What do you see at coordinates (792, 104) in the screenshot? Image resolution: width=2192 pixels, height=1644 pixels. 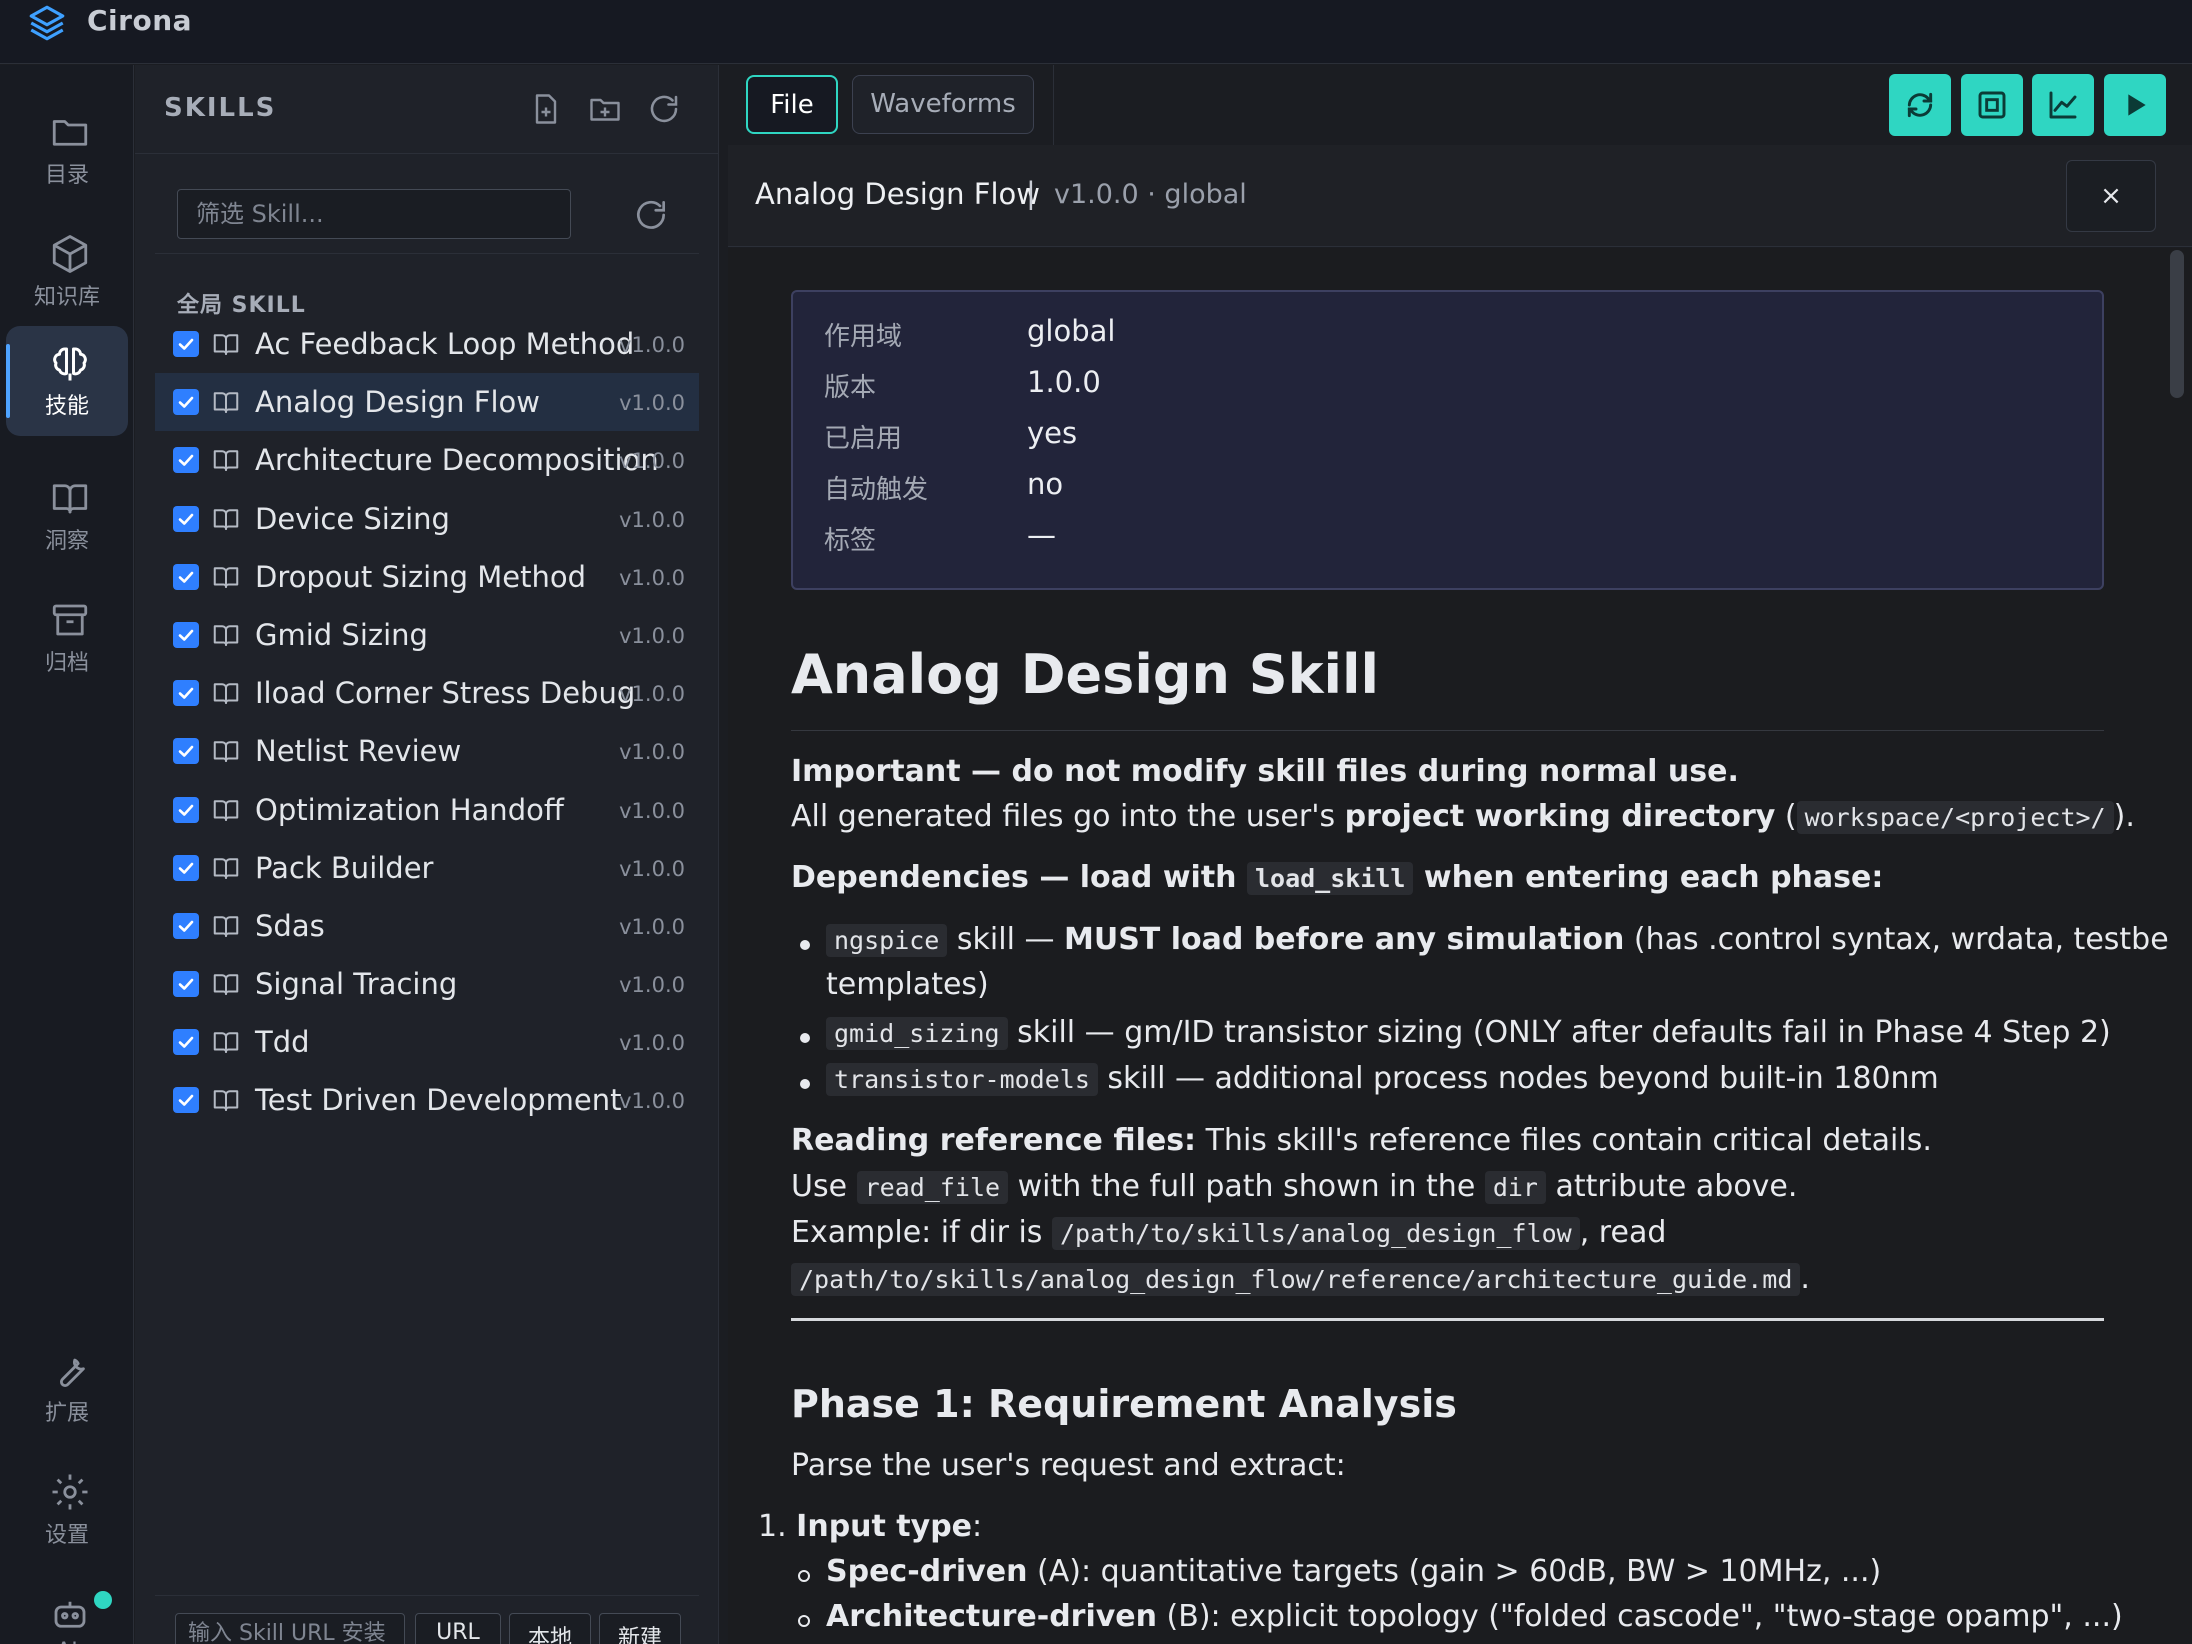 I see `tab-file: File` at bounding box center [792, 104].